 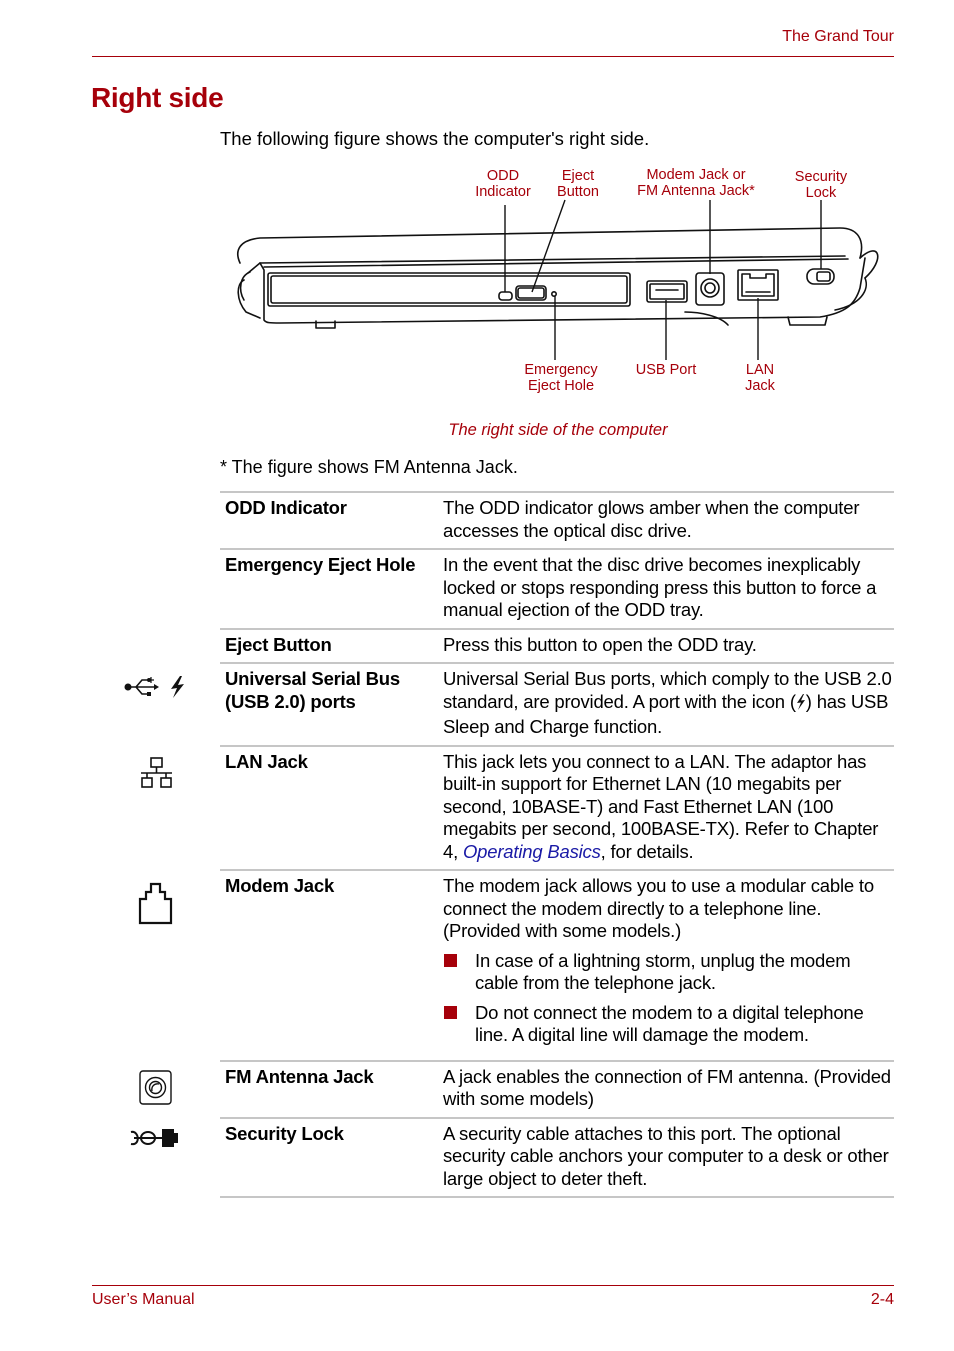 I want to click on callout-line: Eject Hole, so click(x=561, y=386).